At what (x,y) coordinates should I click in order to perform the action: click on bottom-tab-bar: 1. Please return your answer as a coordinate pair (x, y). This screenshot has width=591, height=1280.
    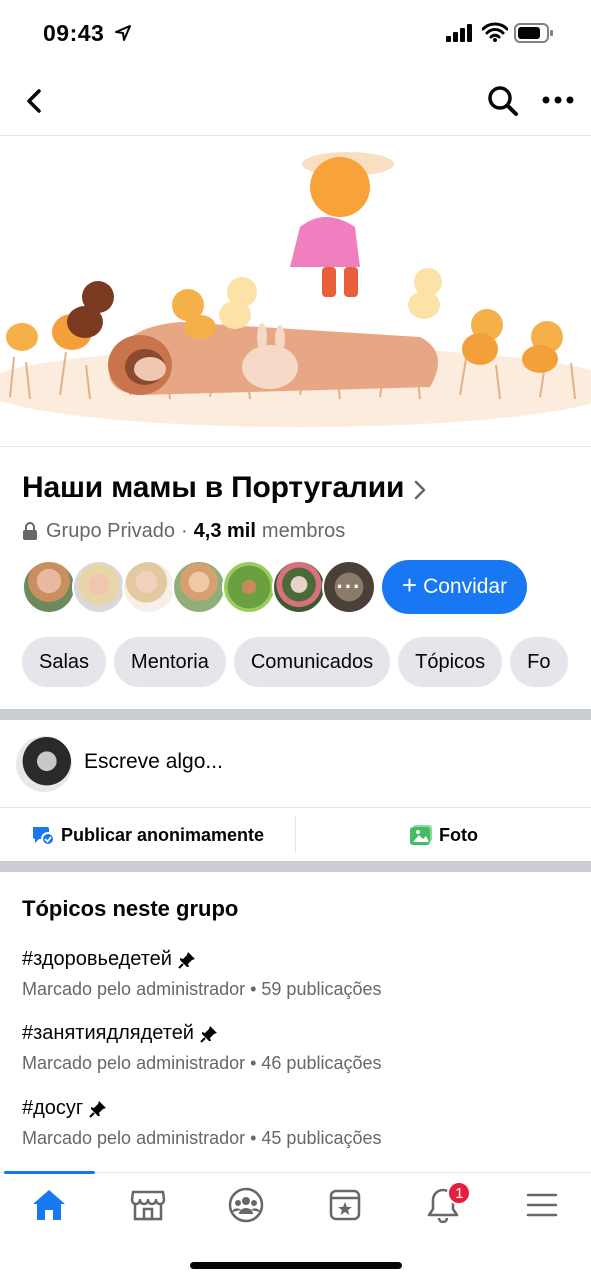
    Looking at the image, I should click on (295, 1203).